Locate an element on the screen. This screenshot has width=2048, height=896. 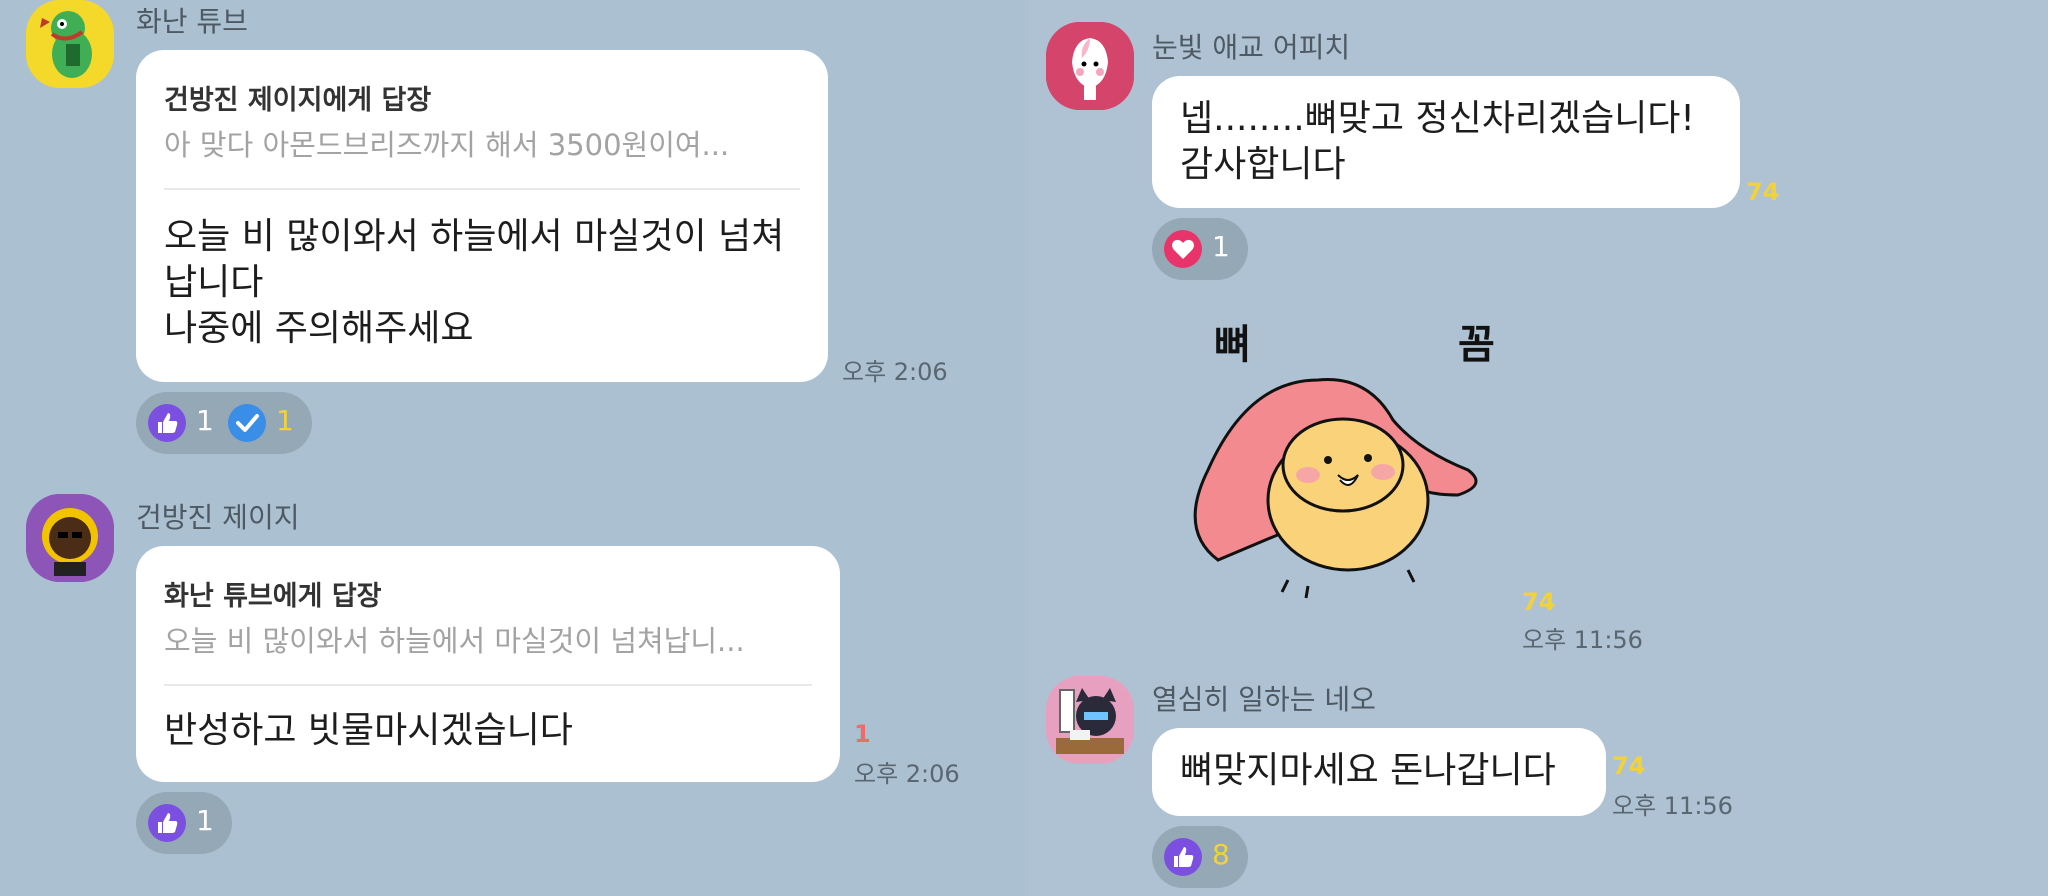
reaction-bar: 8 is located at coordinates (1200, 857).